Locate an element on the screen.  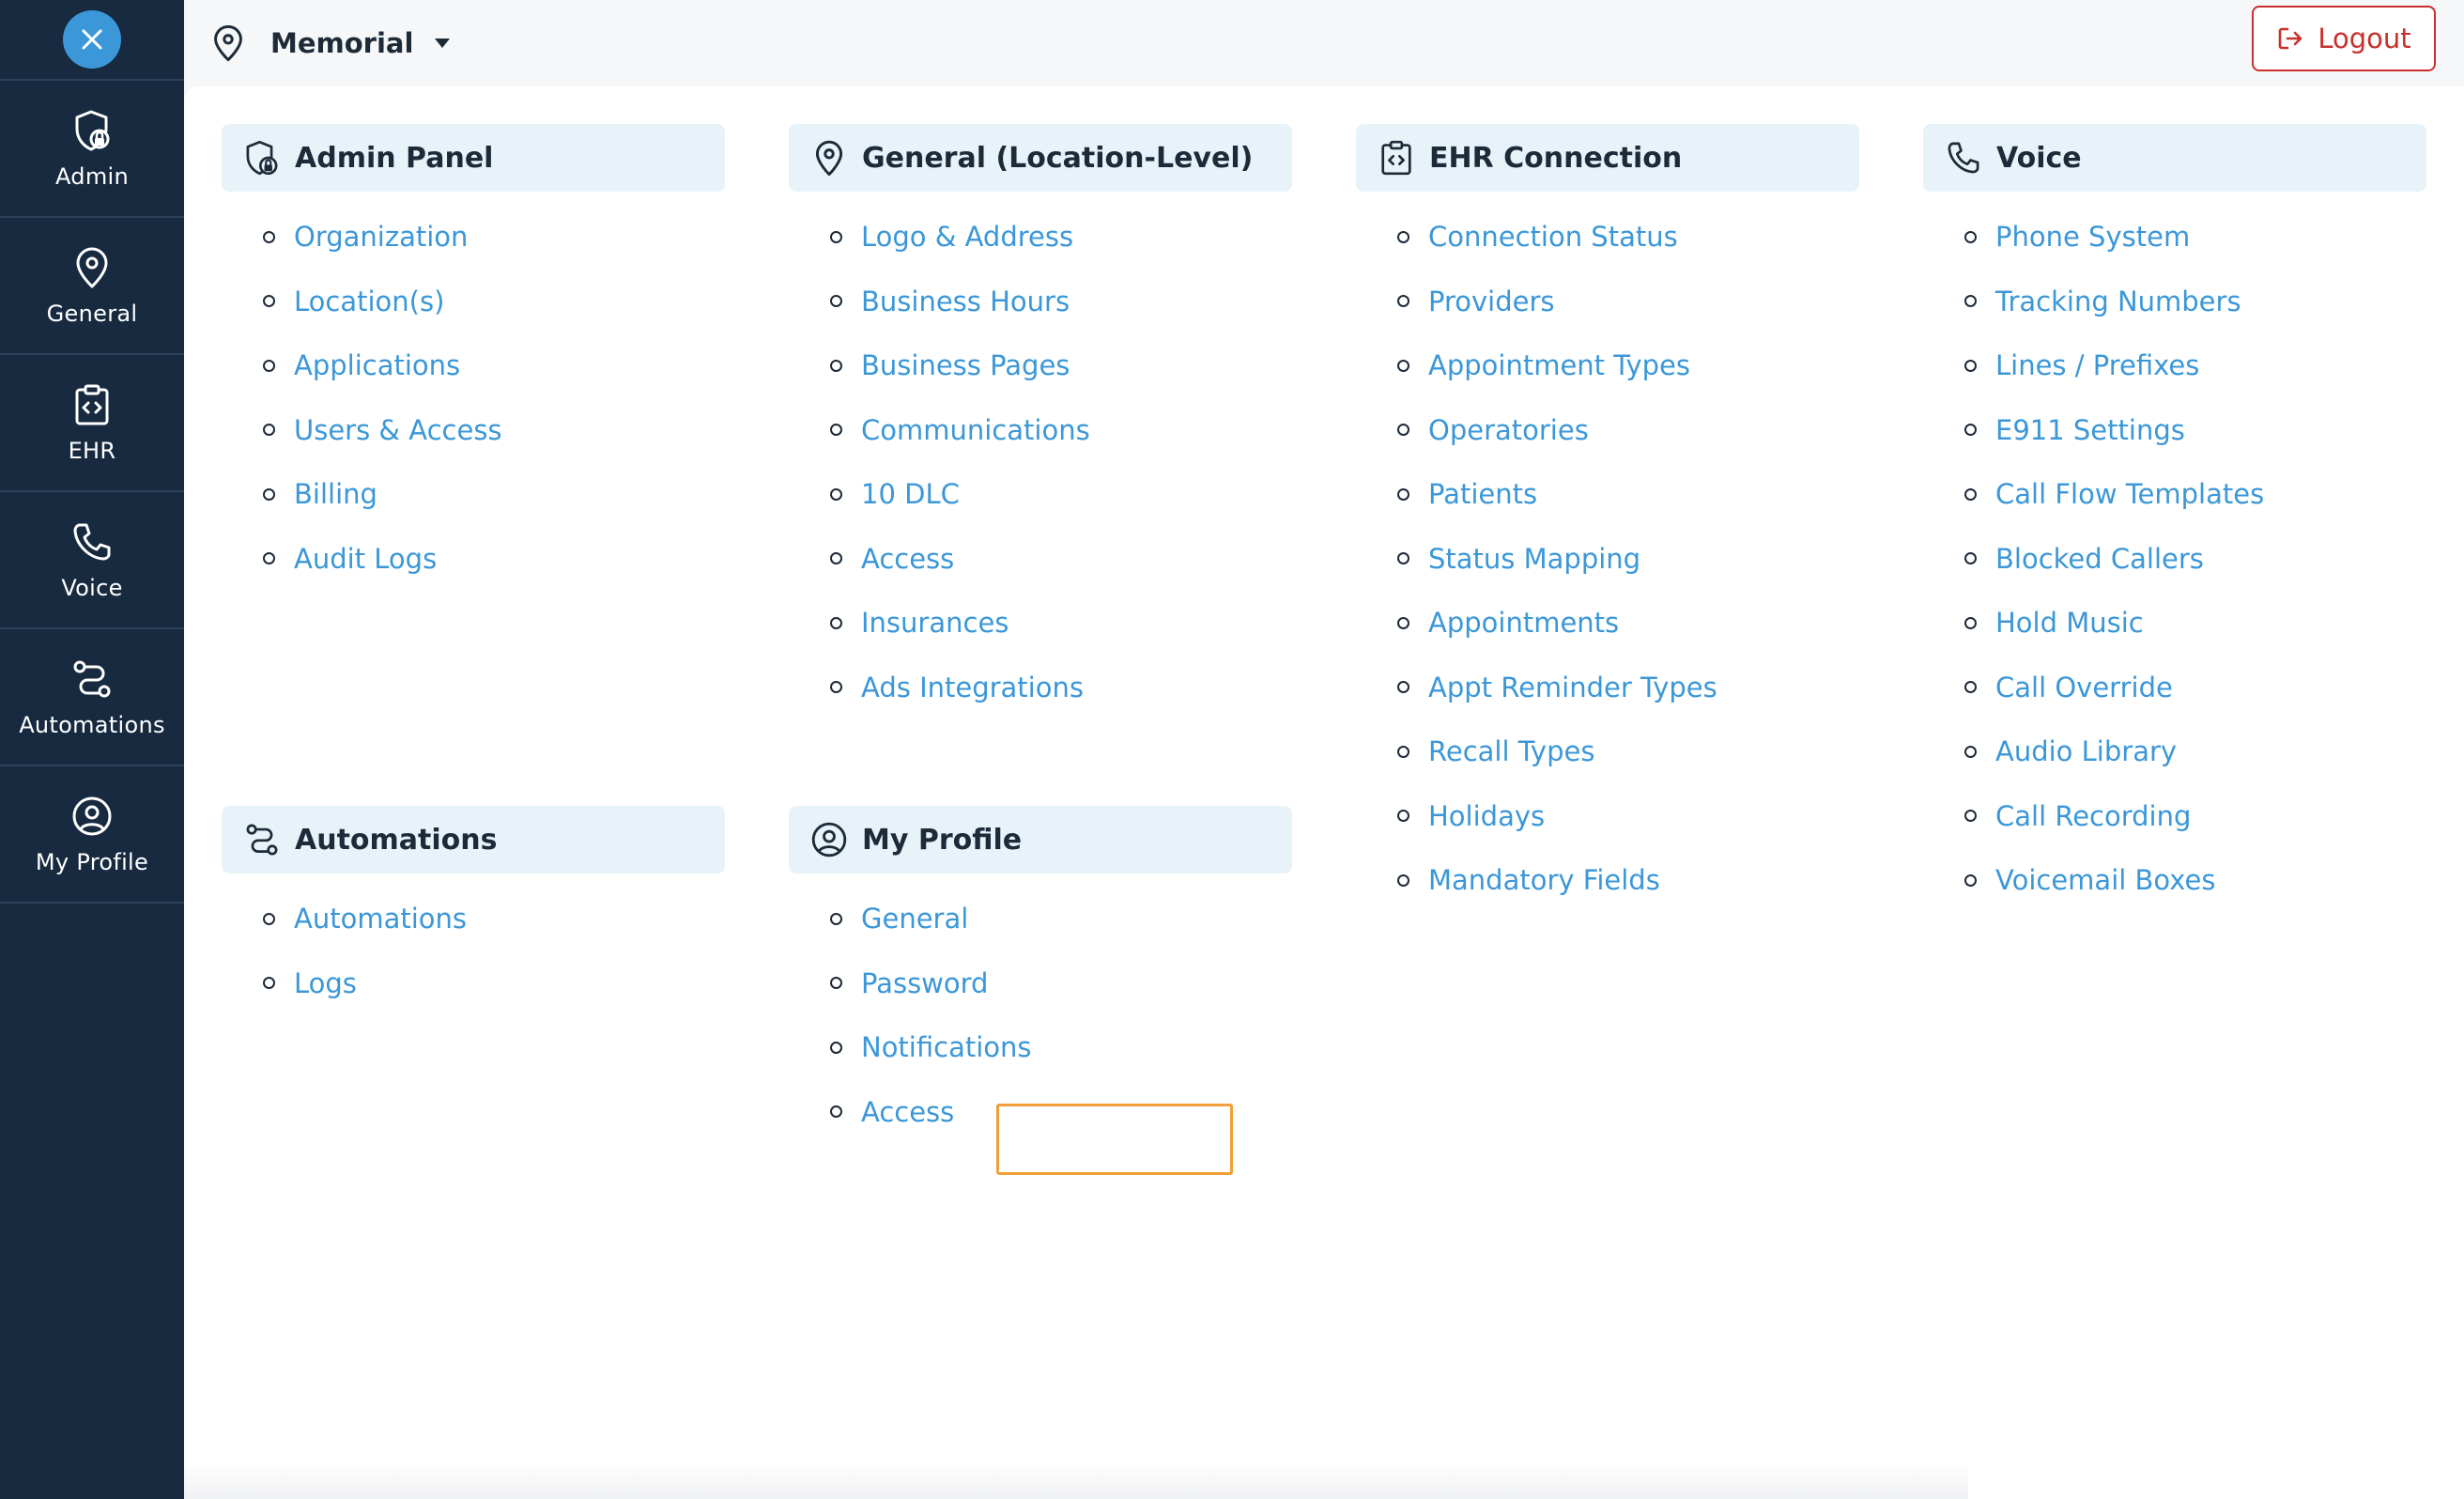
link-locations: Location(s) is located at coordinates (369, 302).